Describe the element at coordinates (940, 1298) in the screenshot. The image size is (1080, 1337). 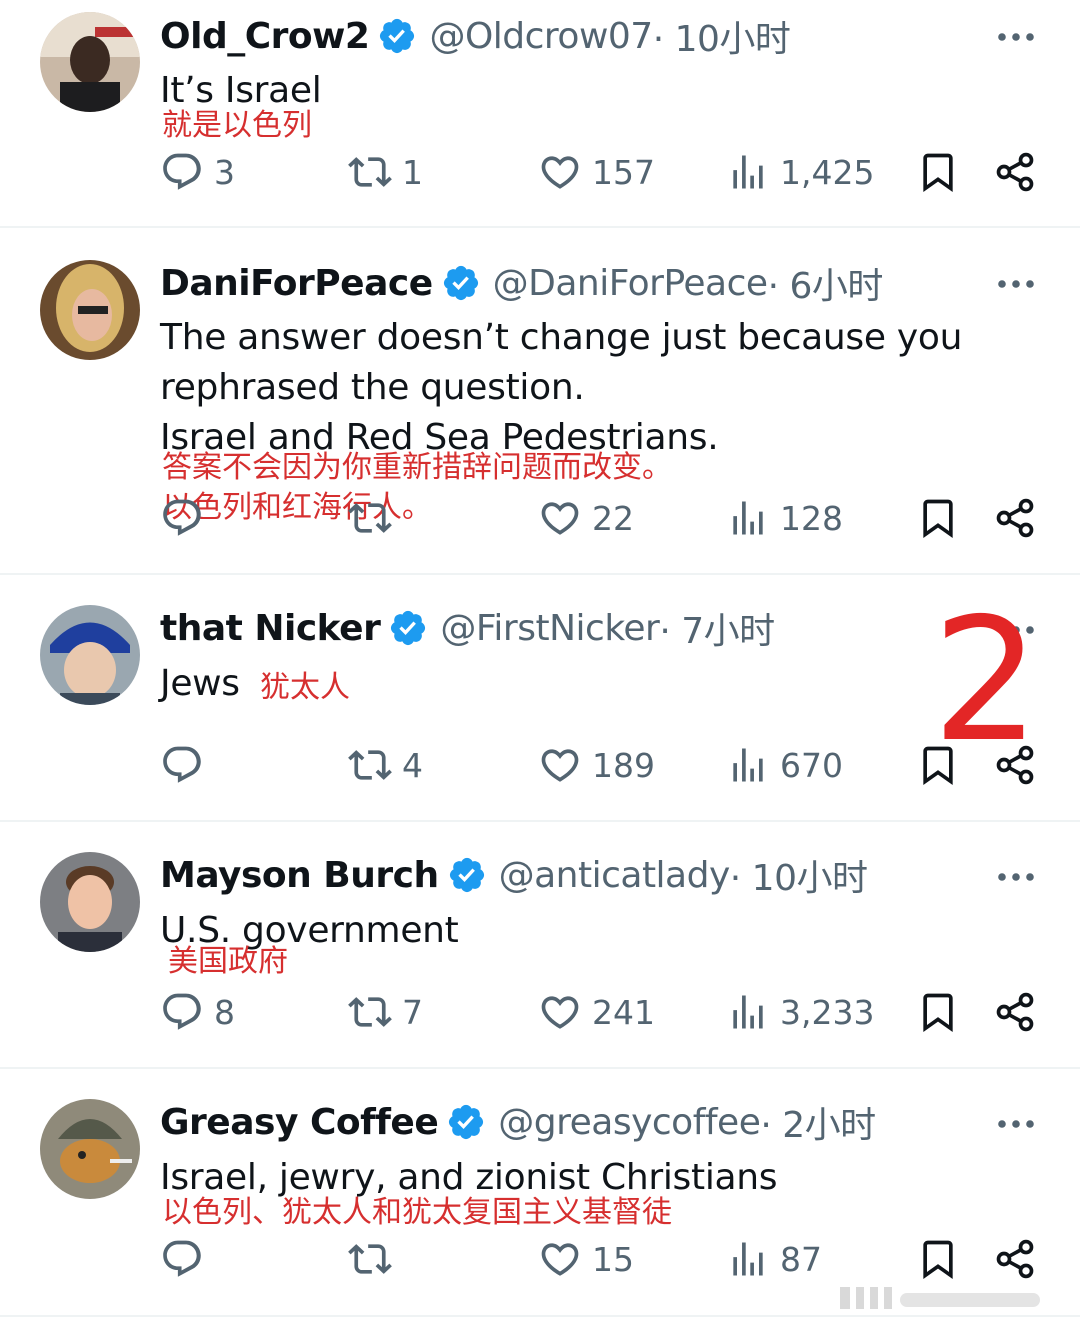
I see `watermark-logo` at that location.